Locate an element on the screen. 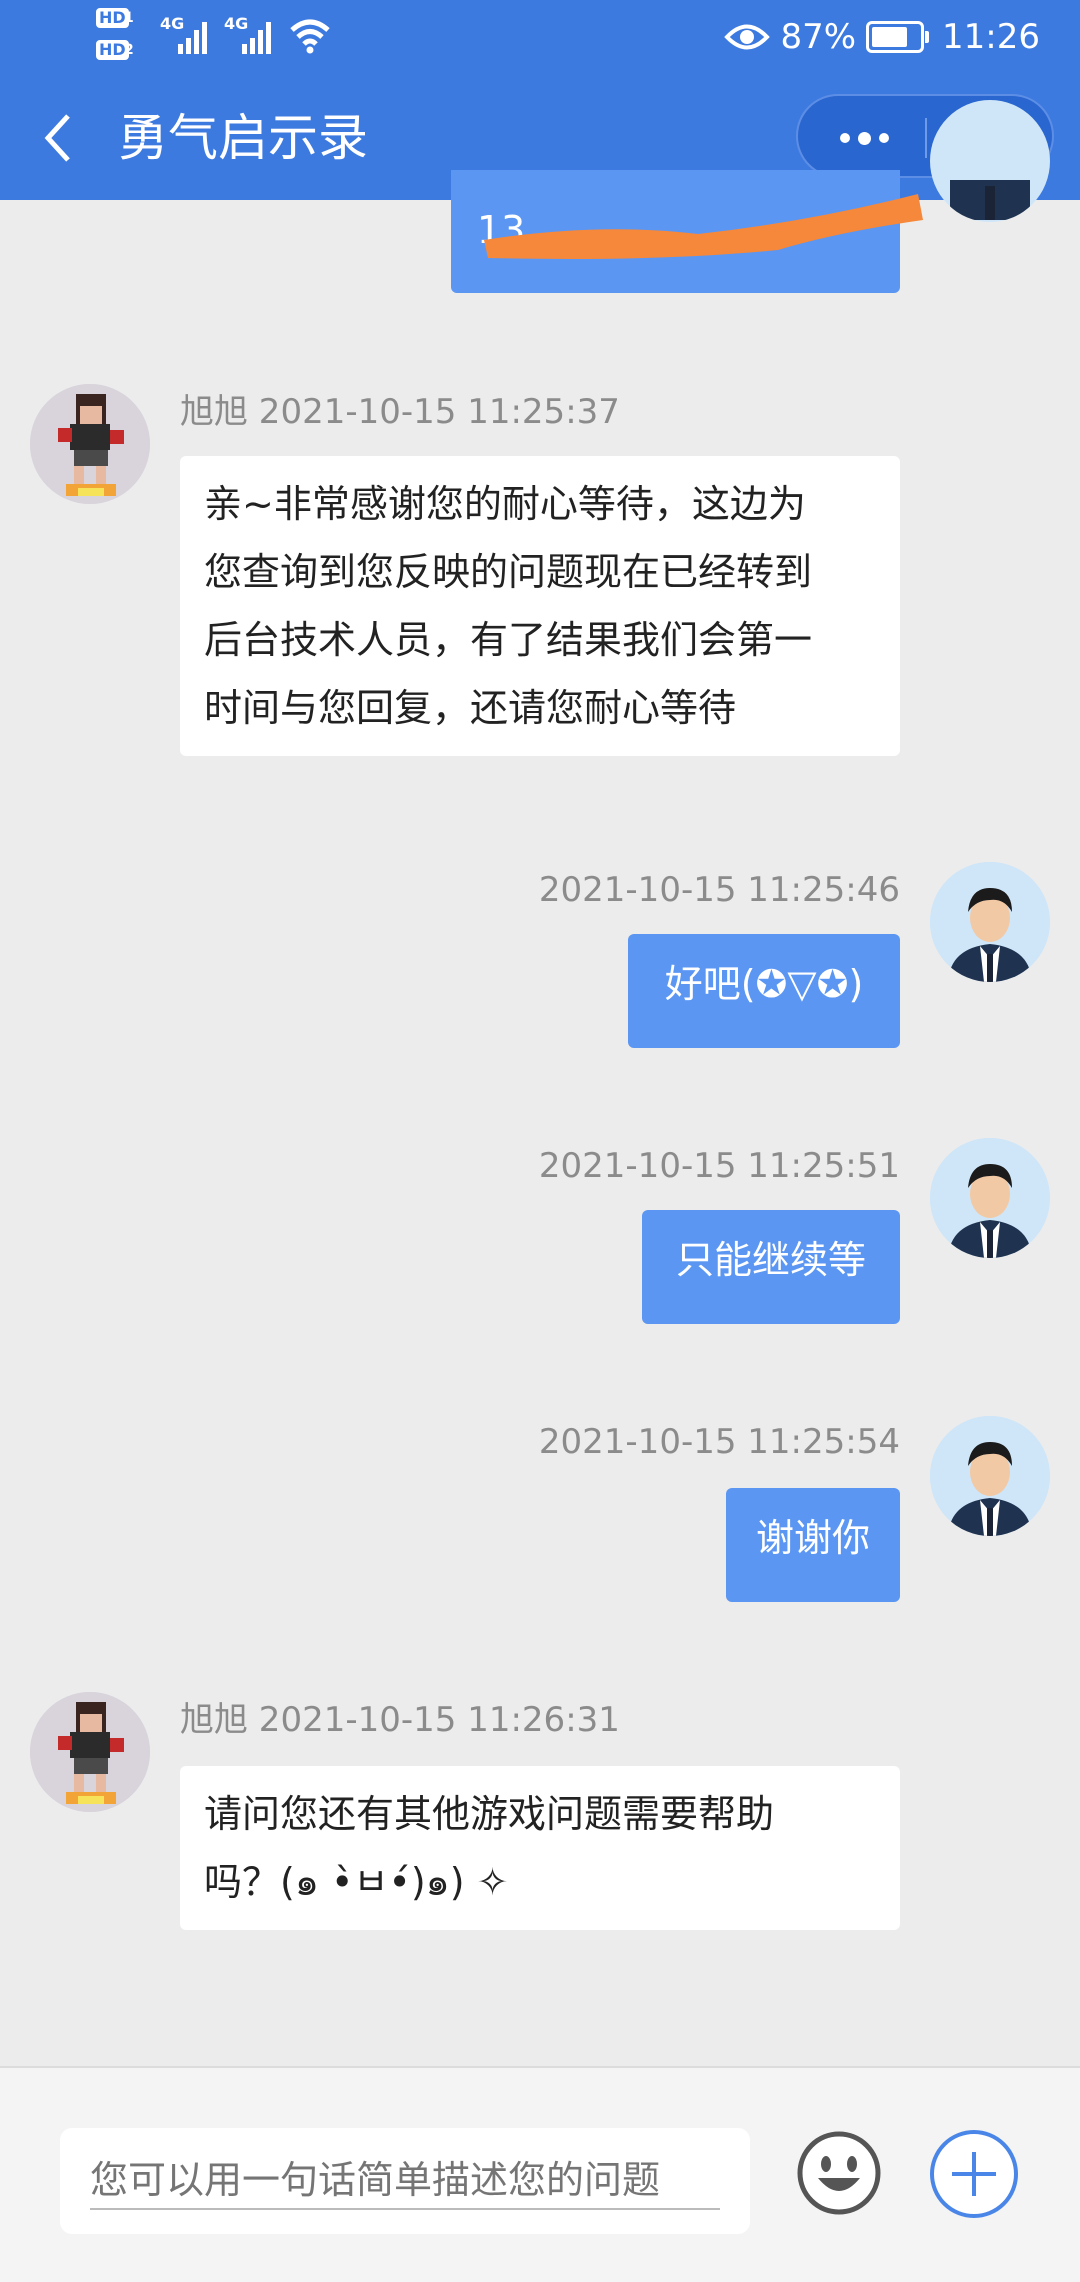 The height and width of the screenshot is (2282, 1080). message-bubble-user: 谢谢你 is located at coordinates (813, 1545).